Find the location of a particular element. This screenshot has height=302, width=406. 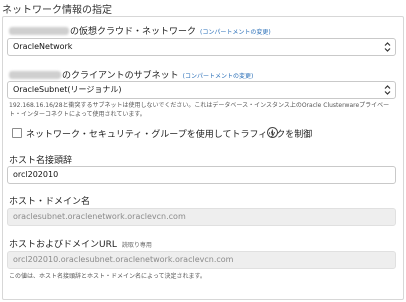

vcn-label: の仮想クラウド・ネットワーク (コンパートメントの変更) is located at coordinates (140, 30).